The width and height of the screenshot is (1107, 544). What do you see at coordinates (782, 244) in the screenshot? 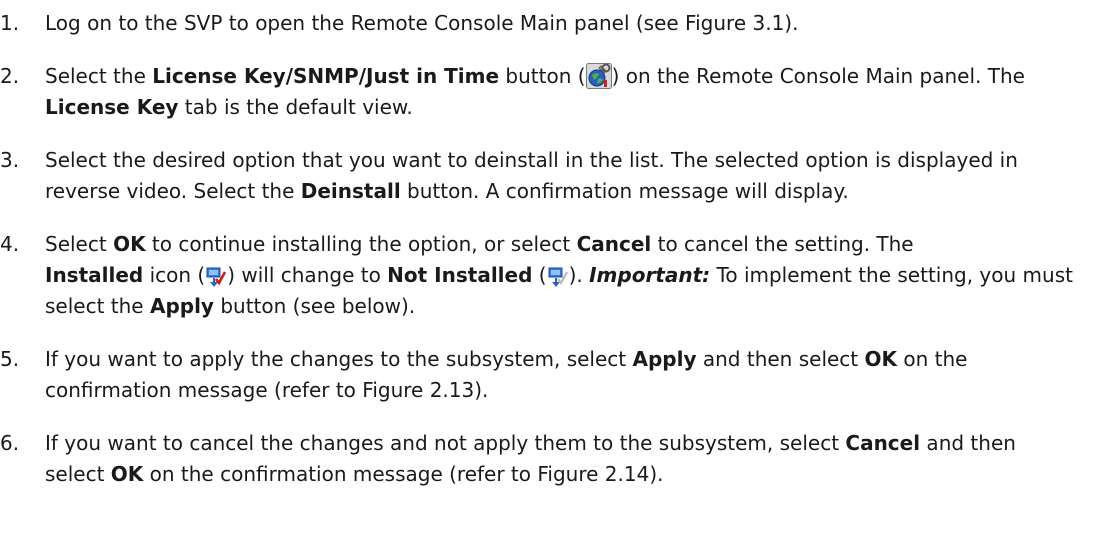
I see `step-text: to cancel the setting. The` at bounding box center [782, 244].